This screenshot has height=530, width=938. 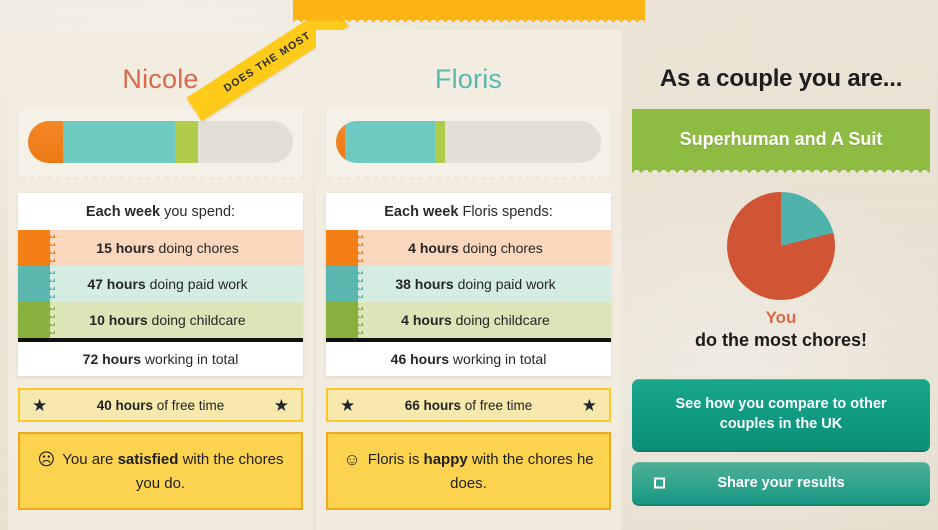 What do you see at coordinates (395, 459) in the screenshot?
I see `mood-pre: Floris is` at bounding box center [395, 459].